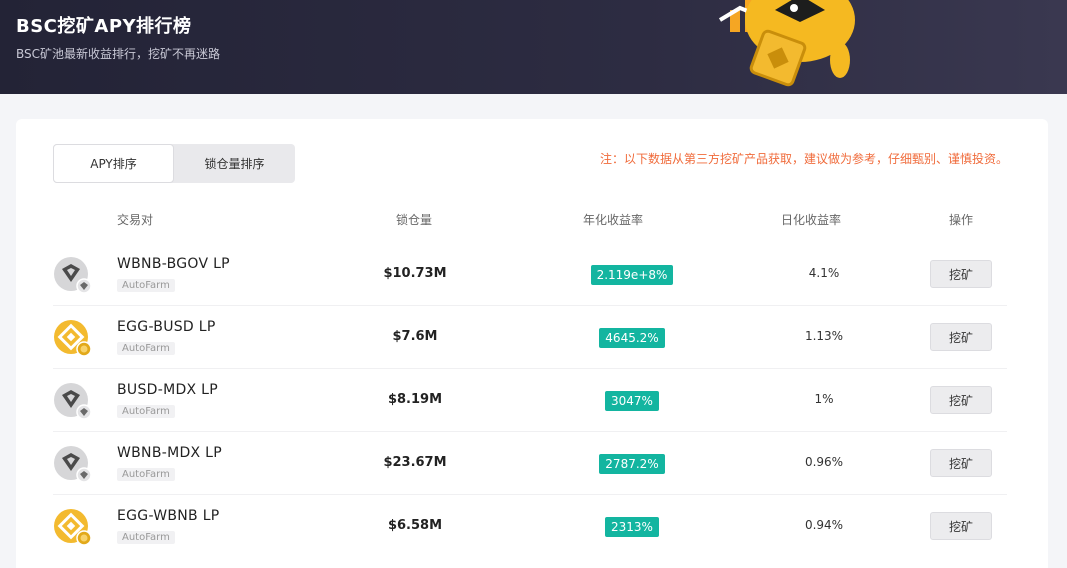 The image size is (1067, 568). What do you see at coordinates (786, 43) in the screenshot?
I see `mascot-illustration` at bounding box center [786, 43].